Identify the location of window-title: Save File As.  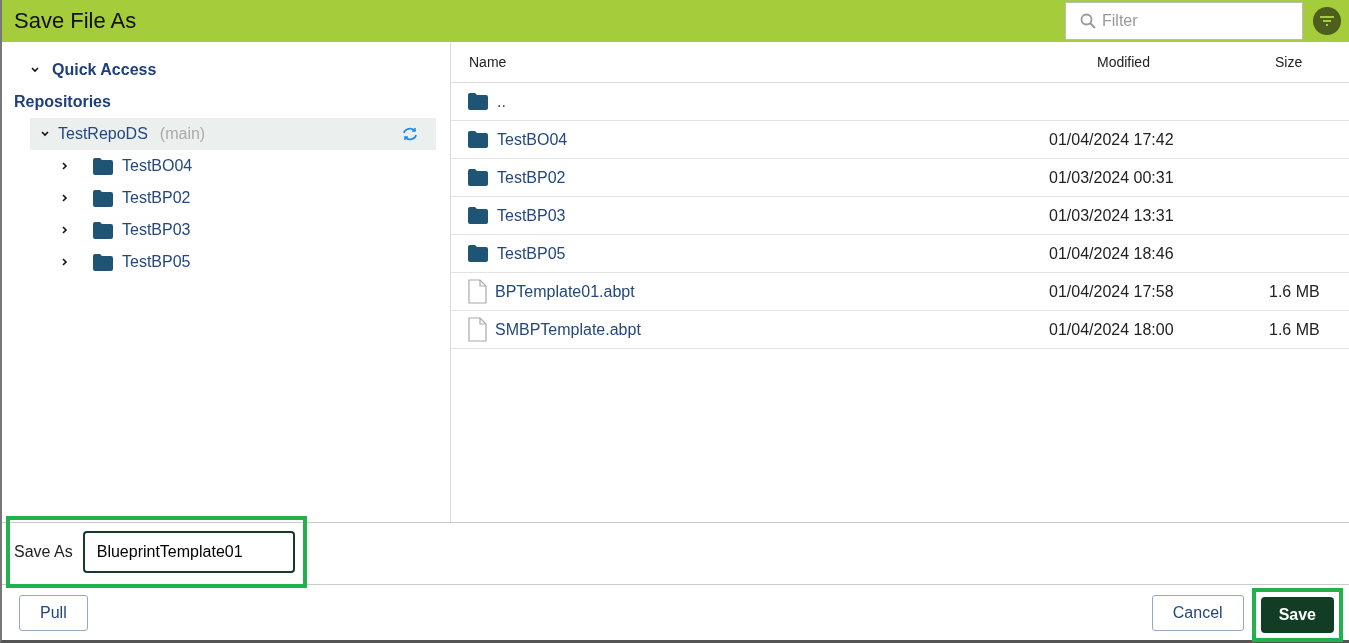
(76, 21).